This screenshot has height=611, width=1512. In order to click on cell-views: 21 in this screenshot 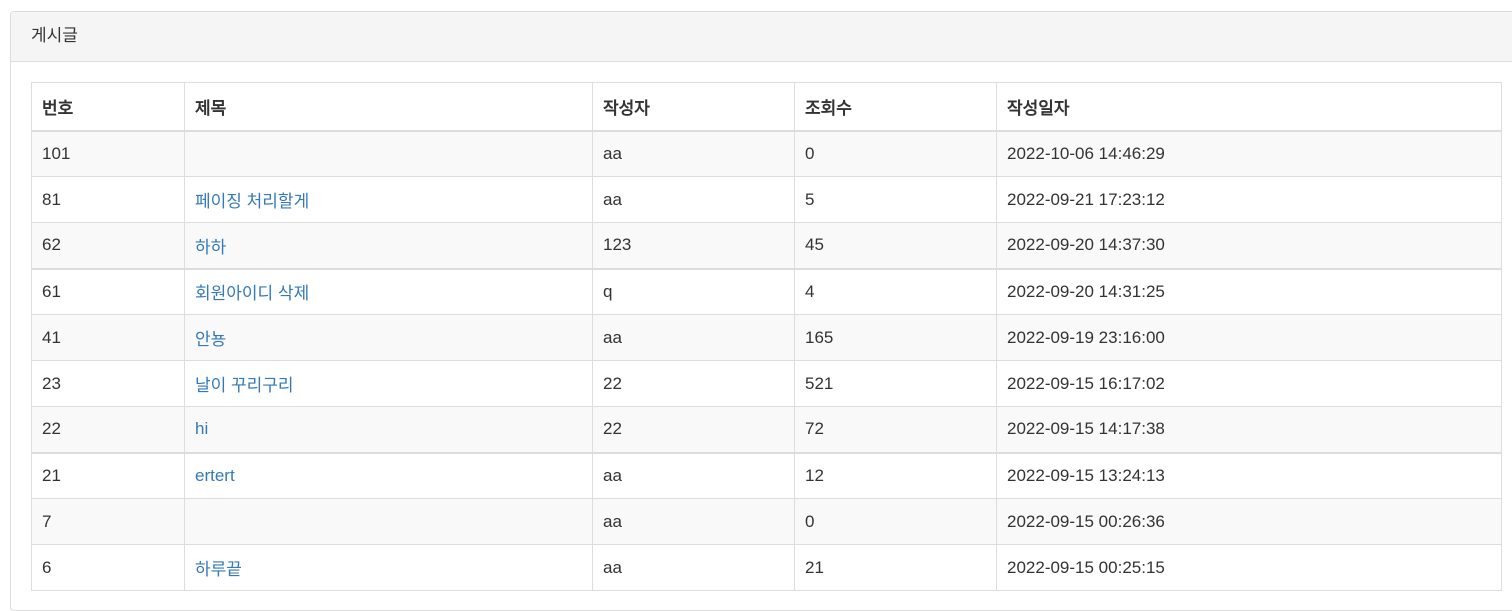, I will do `click(895, 567)`.